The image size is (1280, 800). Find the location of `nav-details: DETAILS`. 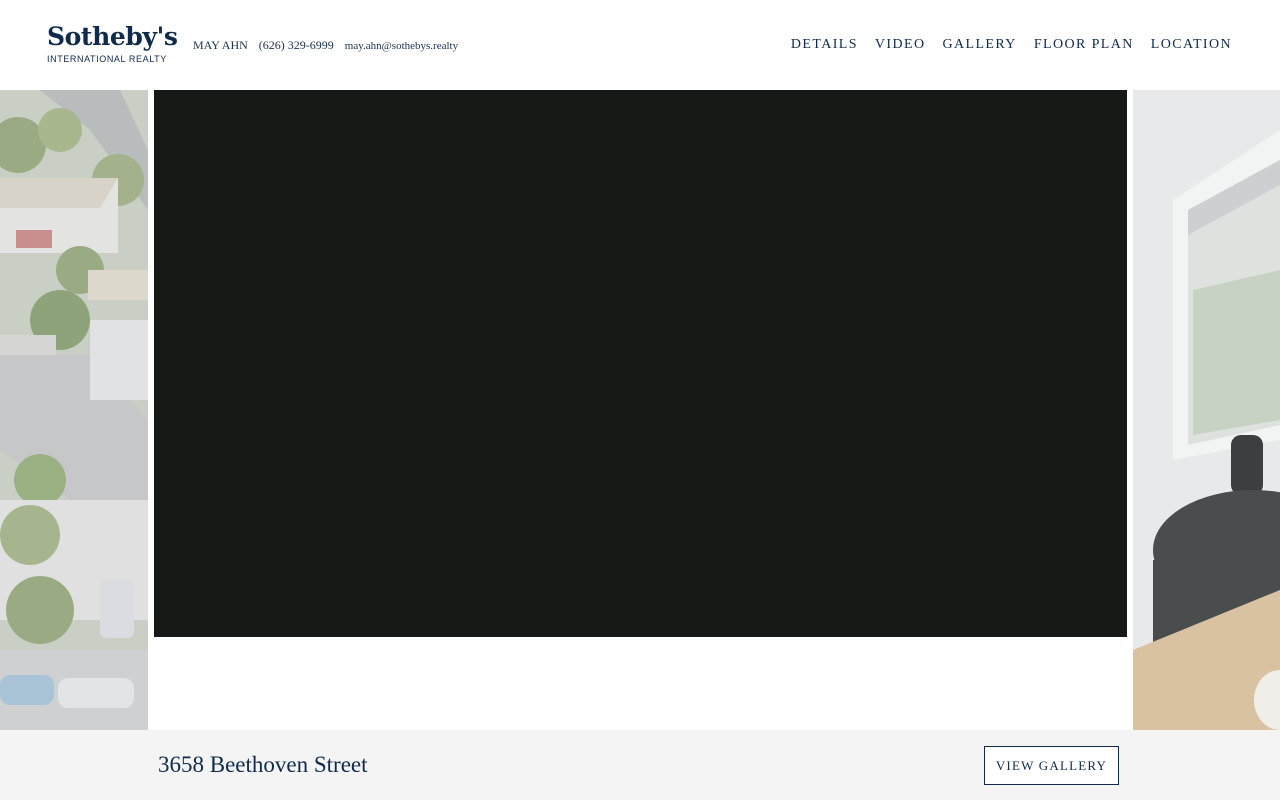

nav-details: DETAILS is located at coordinates (824, 45).